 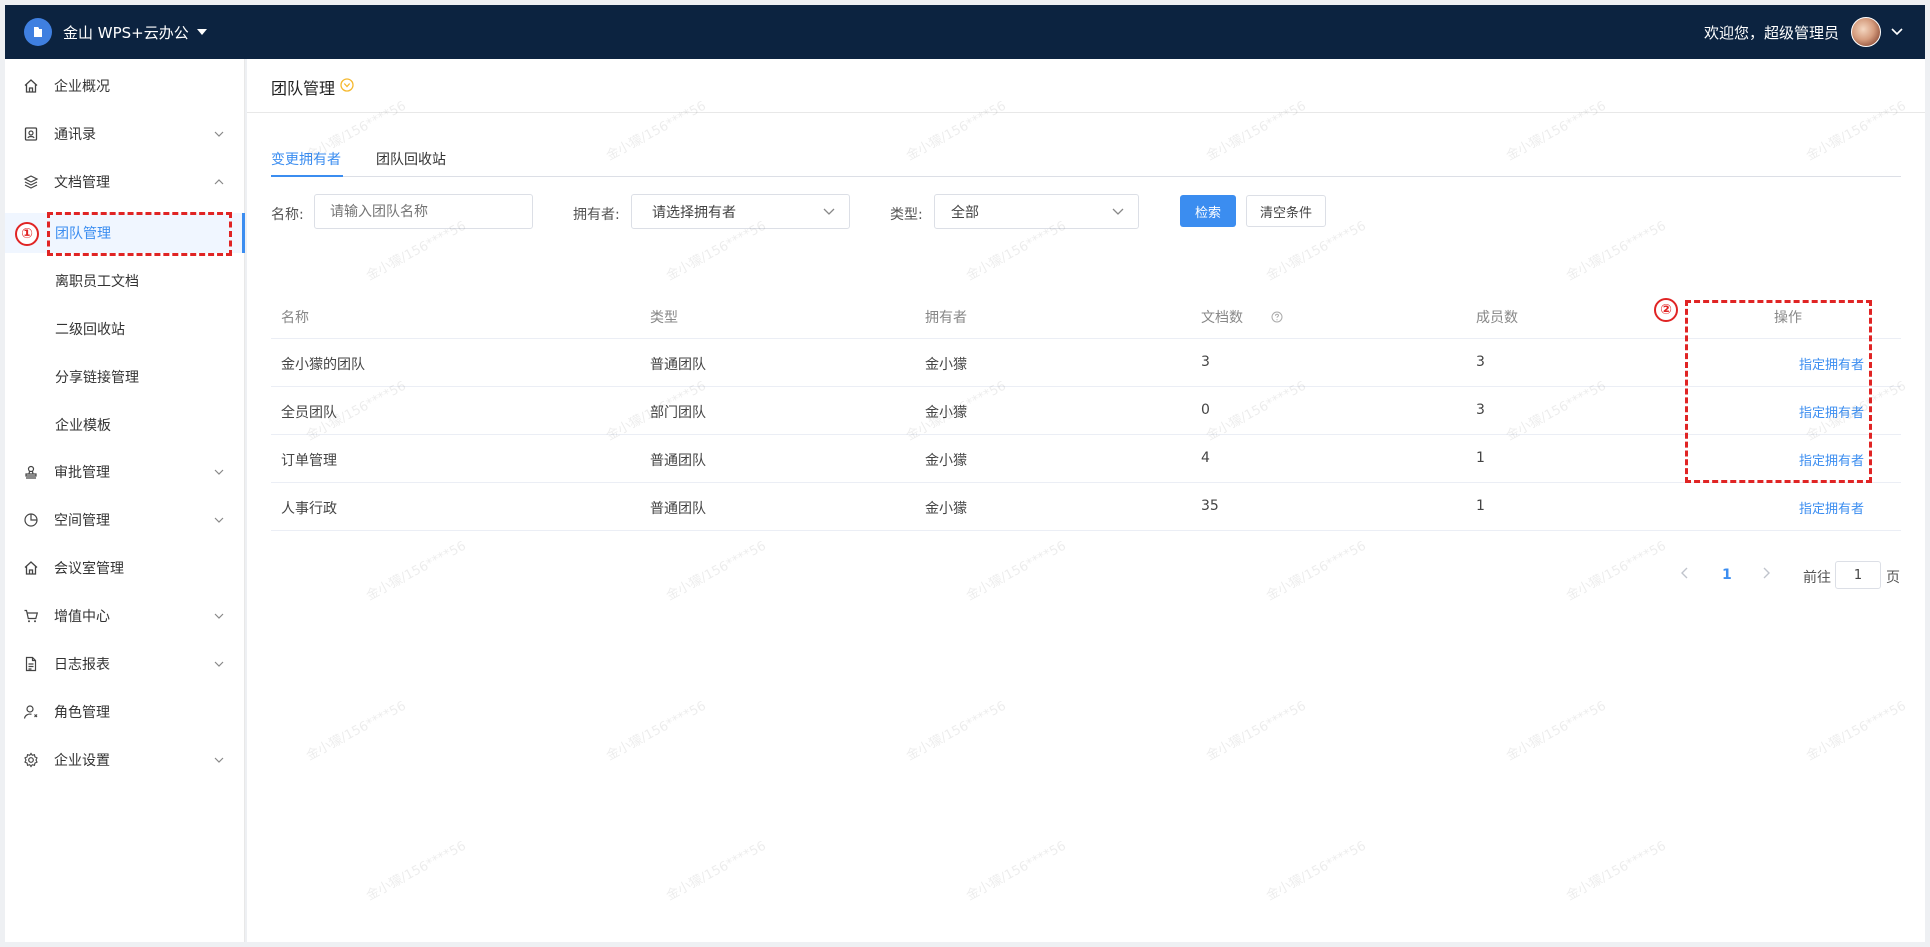 What do you see at coordinates (965, 212) in the screenshot?
I see `type-select-value: 全部` at bounding box center [965, 212].